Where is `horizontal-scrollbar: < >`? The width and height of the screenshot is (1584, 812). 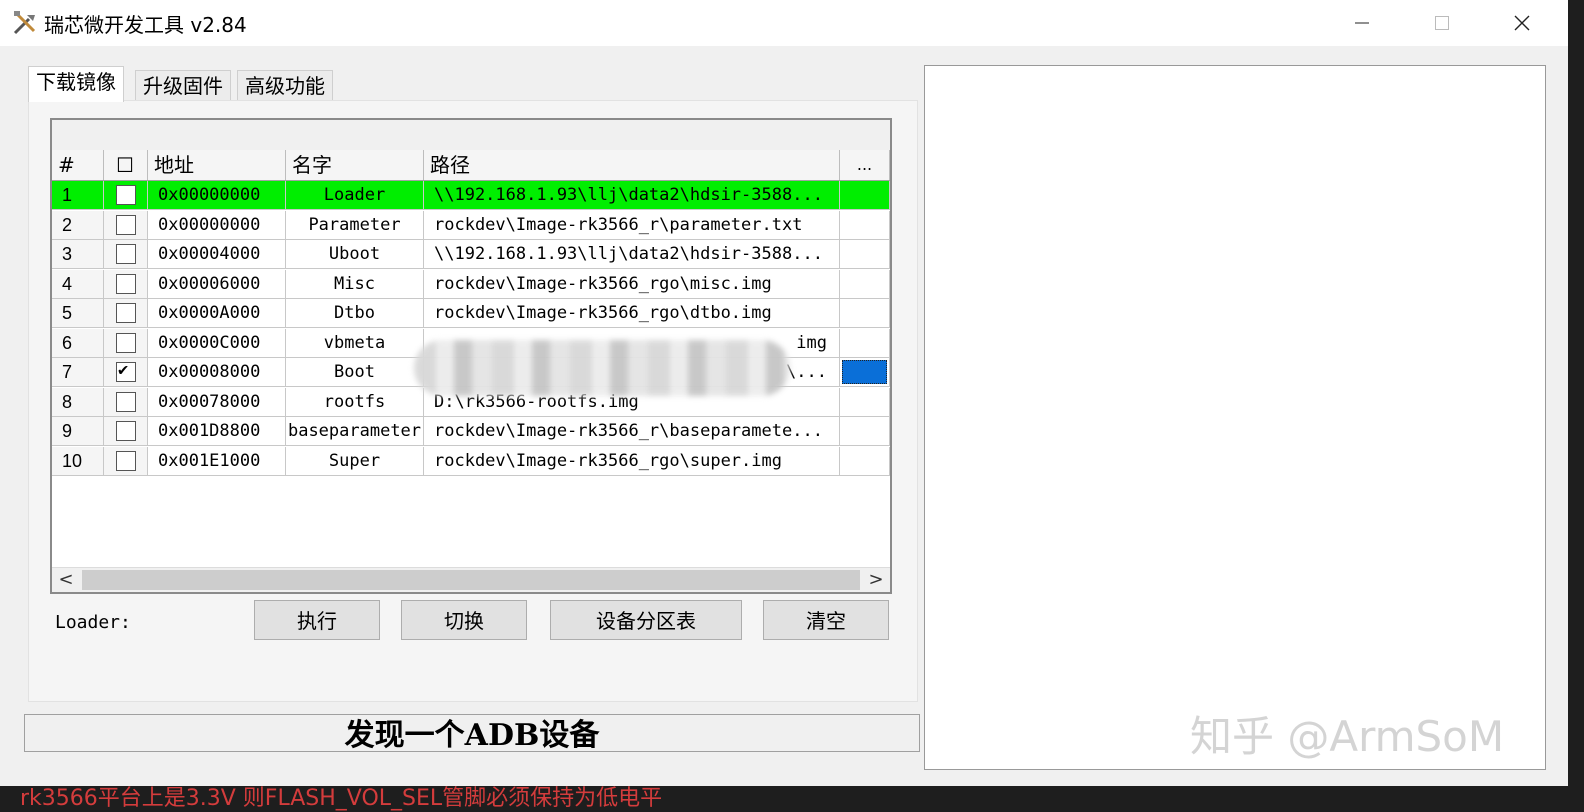
horizontal-scrollbar: < > is located at coordinates (471, 579).